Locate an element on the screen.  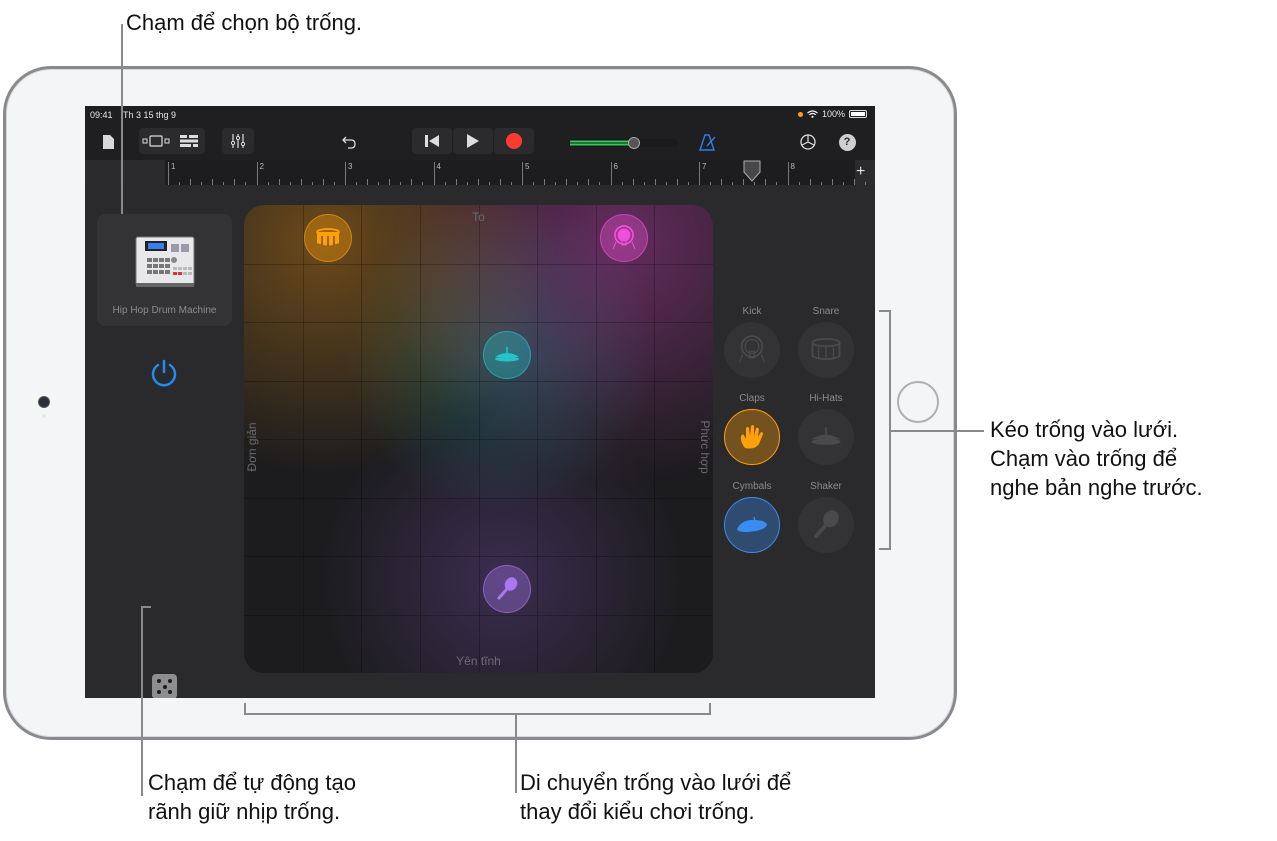
rewind-button is located at coordinates (432, 141).